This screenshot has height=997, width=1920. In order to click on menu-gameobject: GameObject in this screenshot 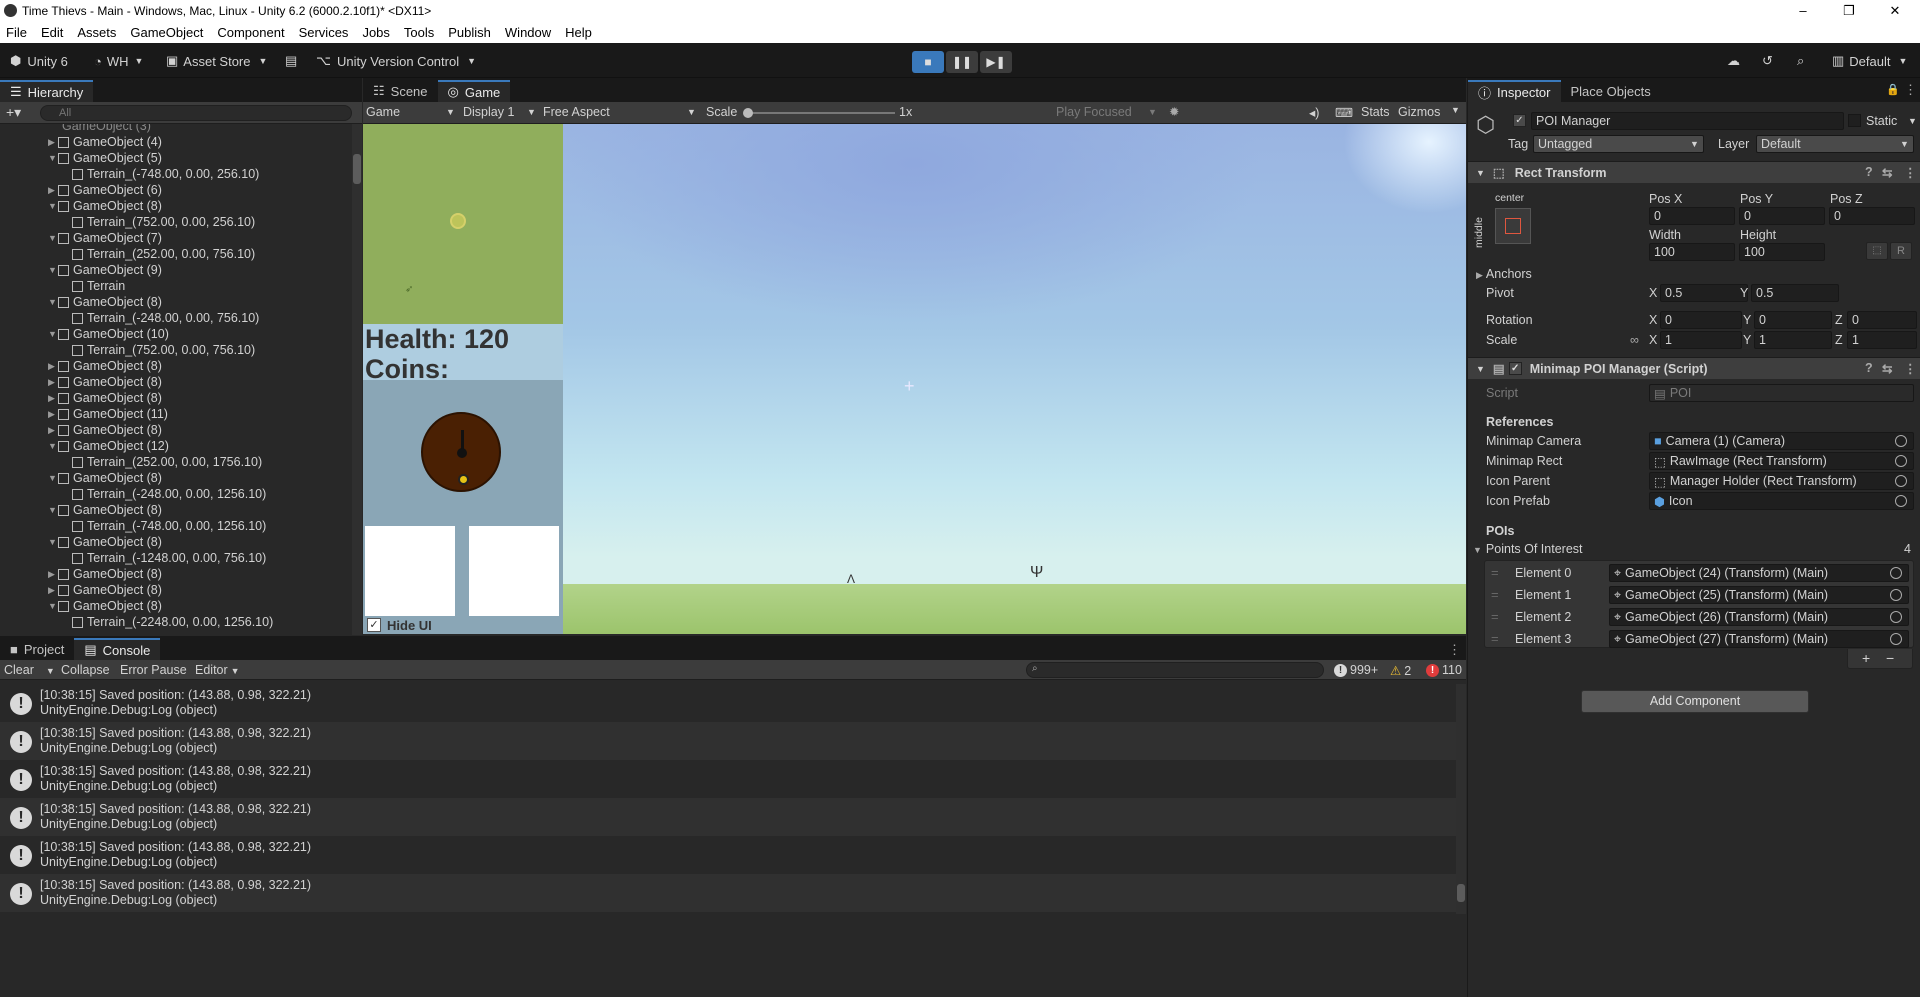, I will do `click(166, 32)`.